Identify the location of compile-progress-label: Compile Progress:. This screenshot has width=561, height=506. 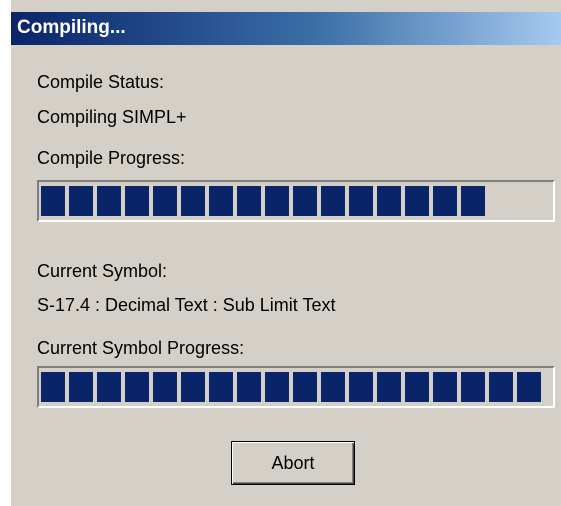
(111, 158).